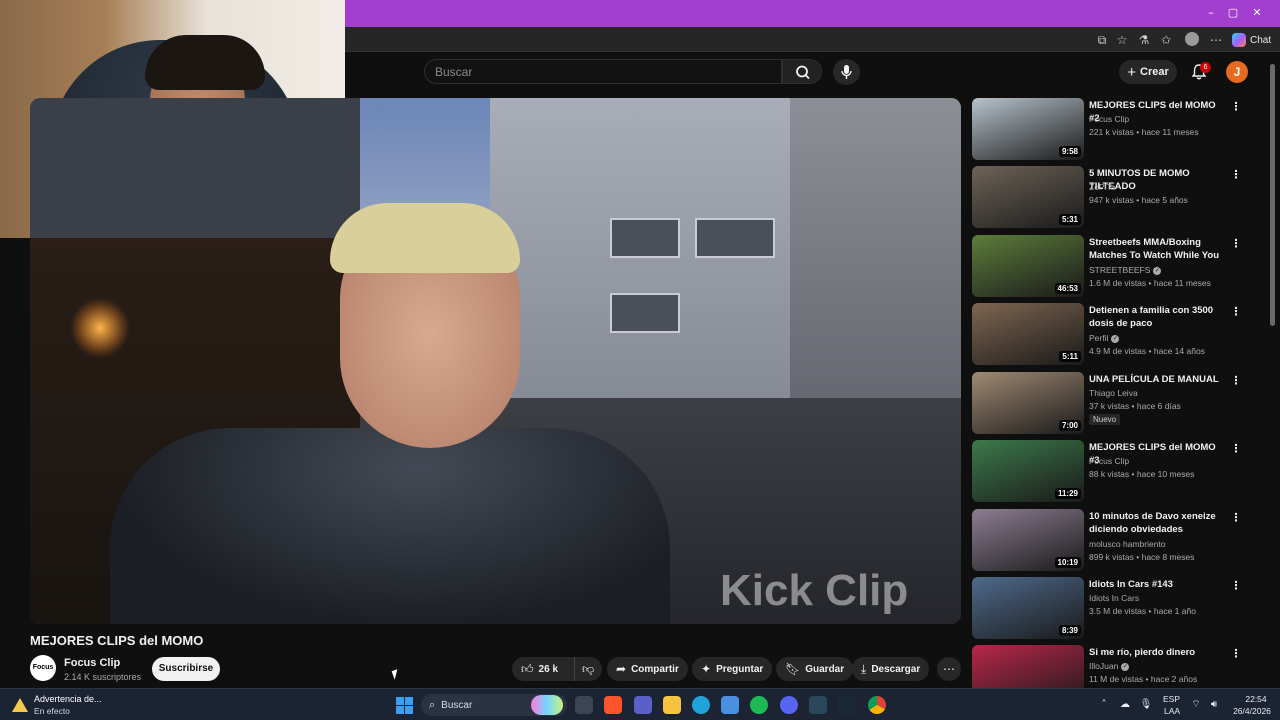 The image size is (1280, 720). Describe the element at coordinates (759, 705) in the screenshot. I see `spotify-icon` at that location.